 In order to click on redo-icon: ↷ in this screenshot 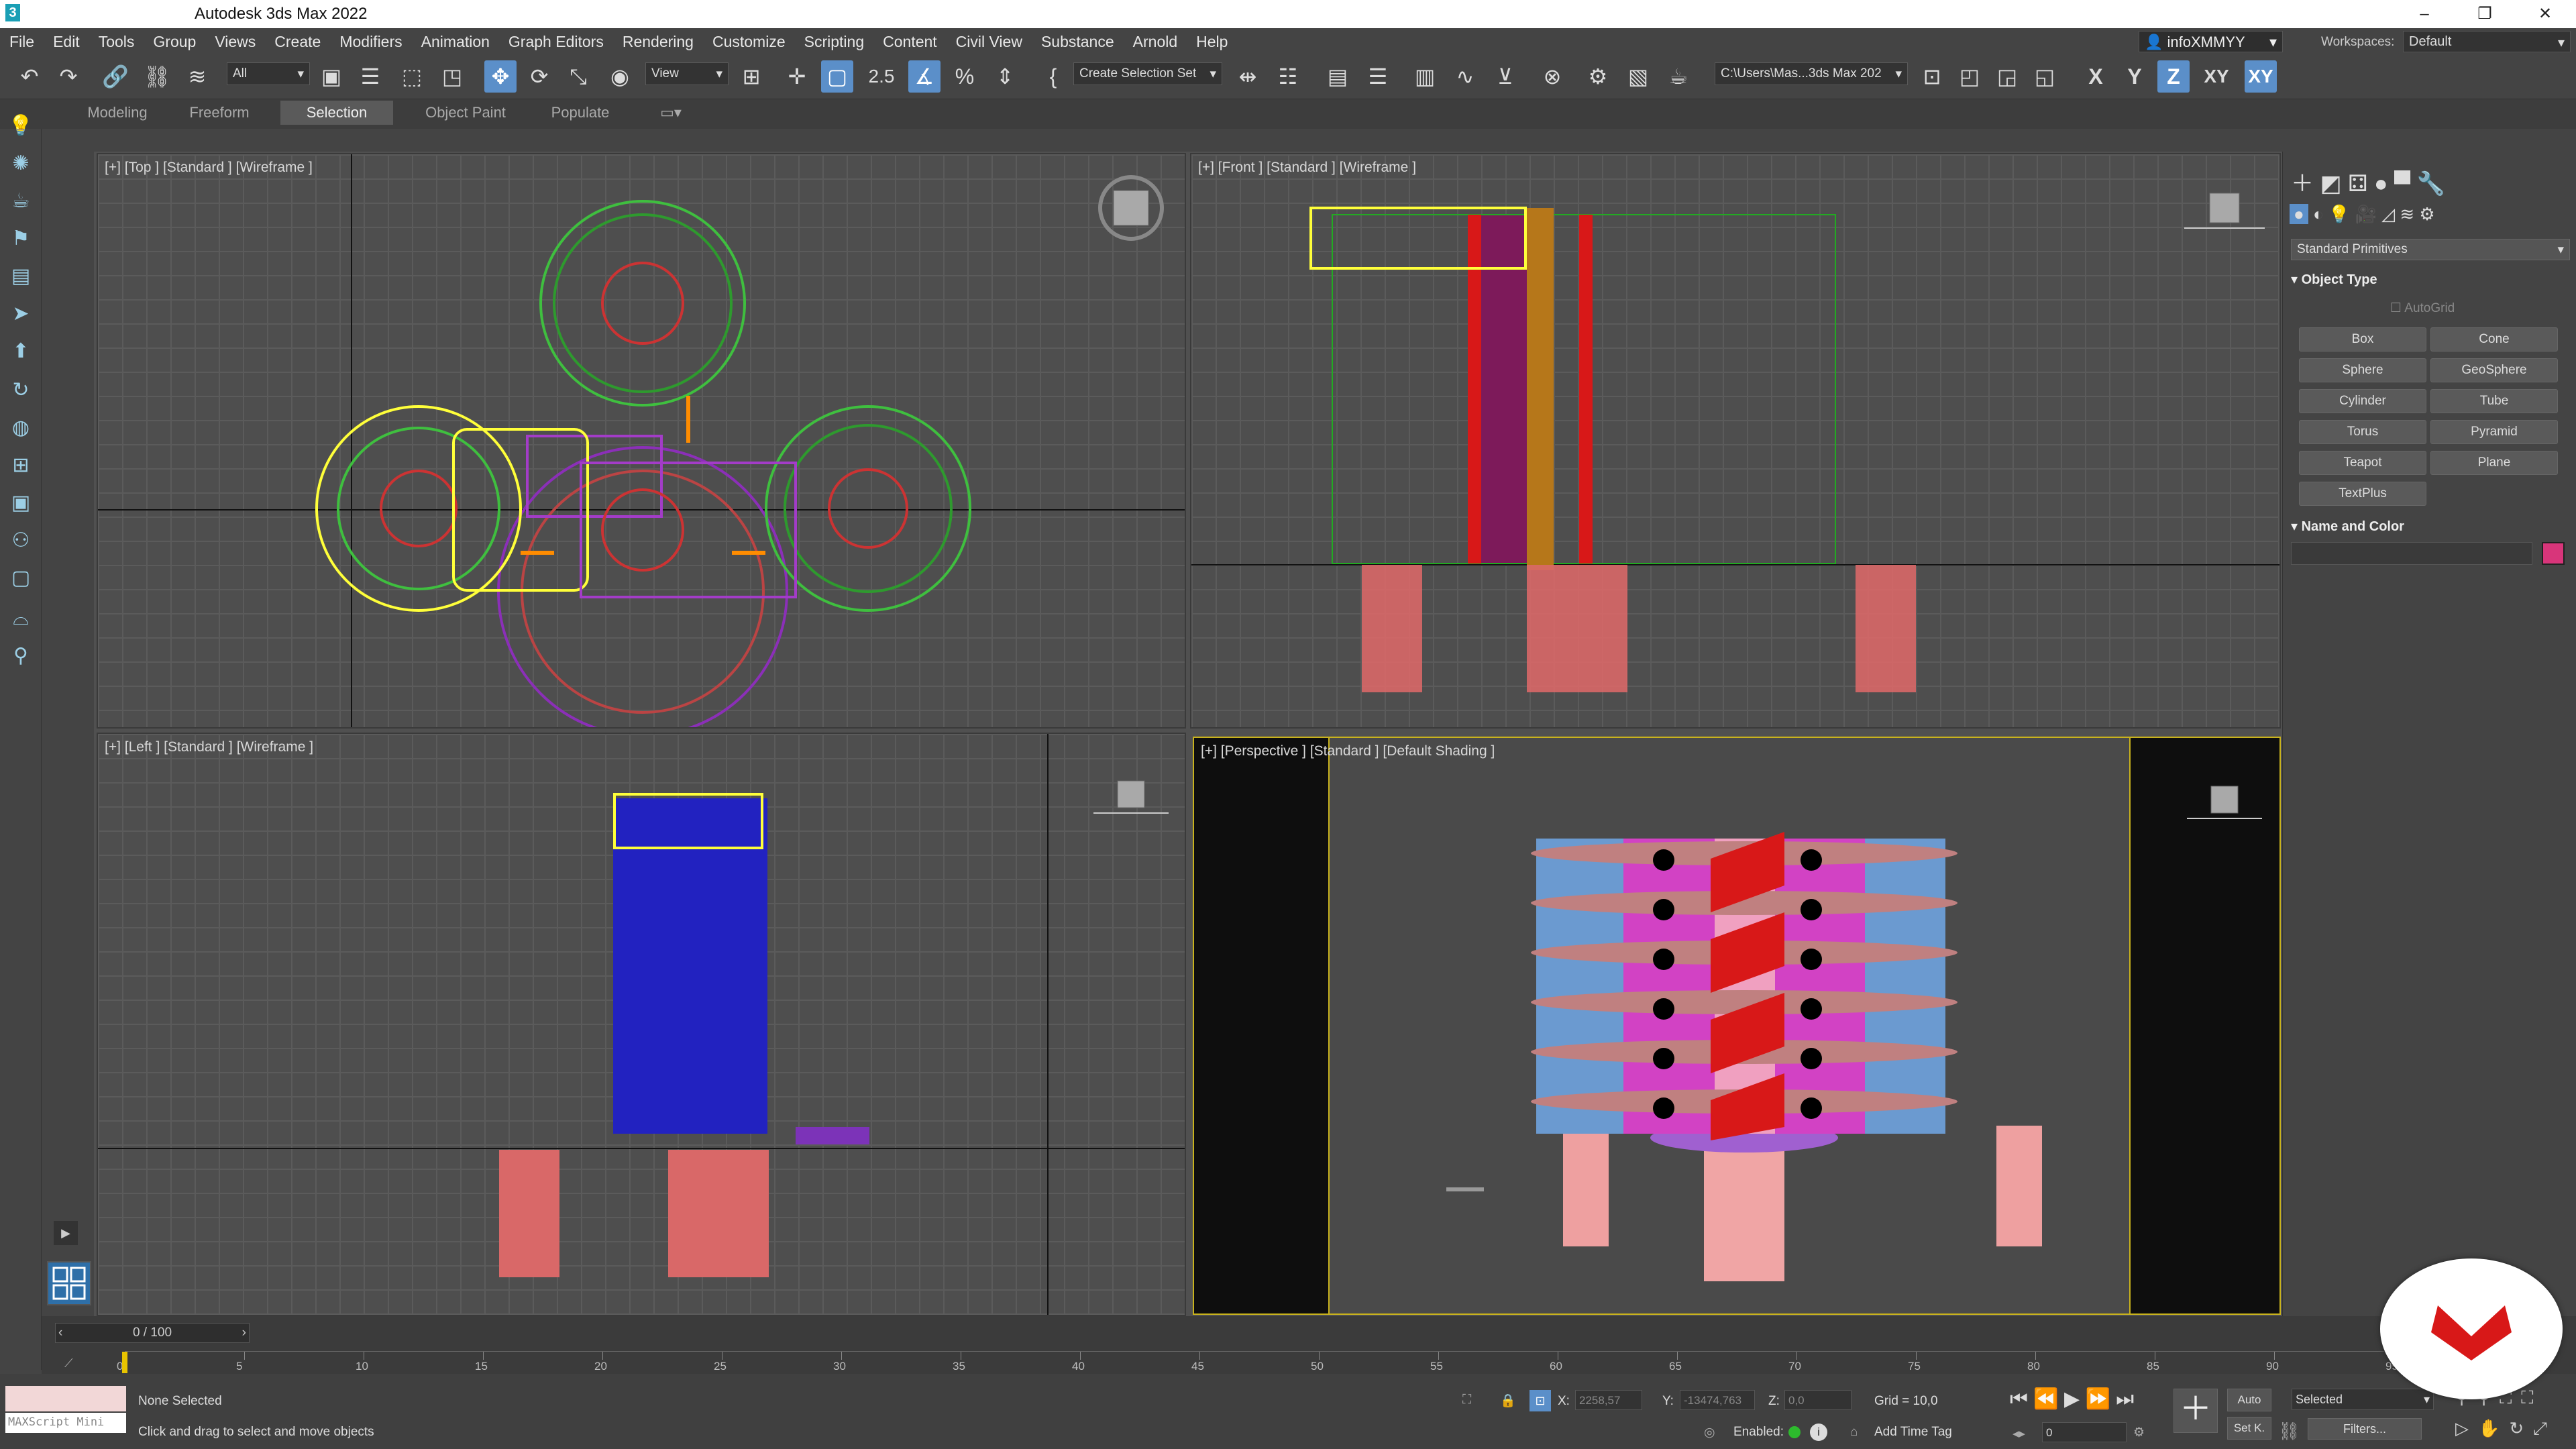, I will do `click(68, 76)`.